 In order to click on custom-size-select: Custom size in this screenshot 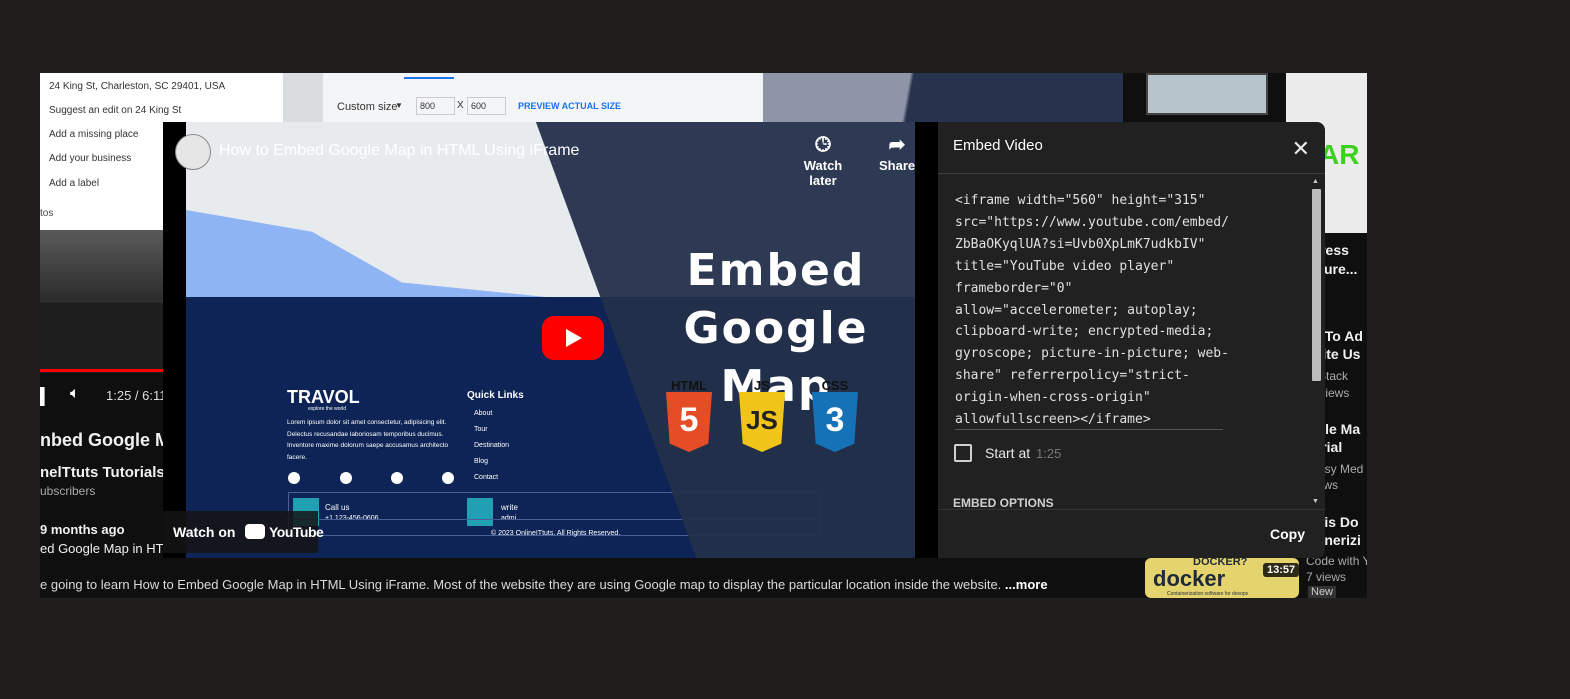, I will do `click(367, 107)`.